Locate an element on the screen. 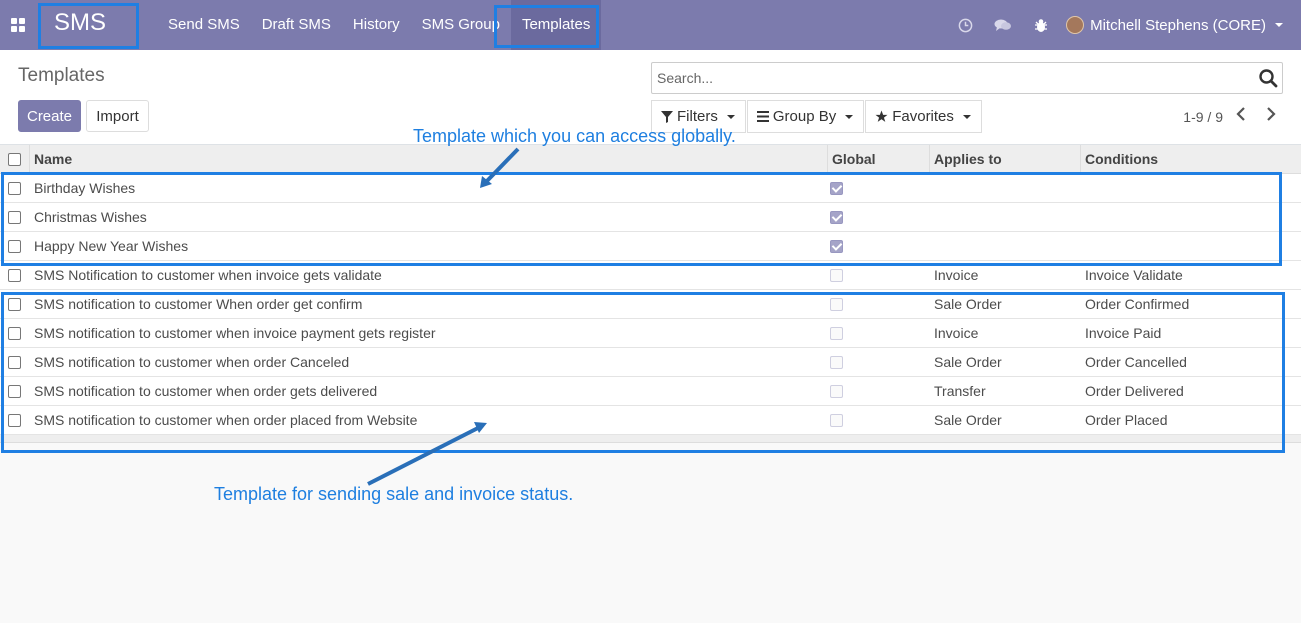 This screenshot has height=623, width=1301. apps-grid-icon is located at coordinates (18, 25).